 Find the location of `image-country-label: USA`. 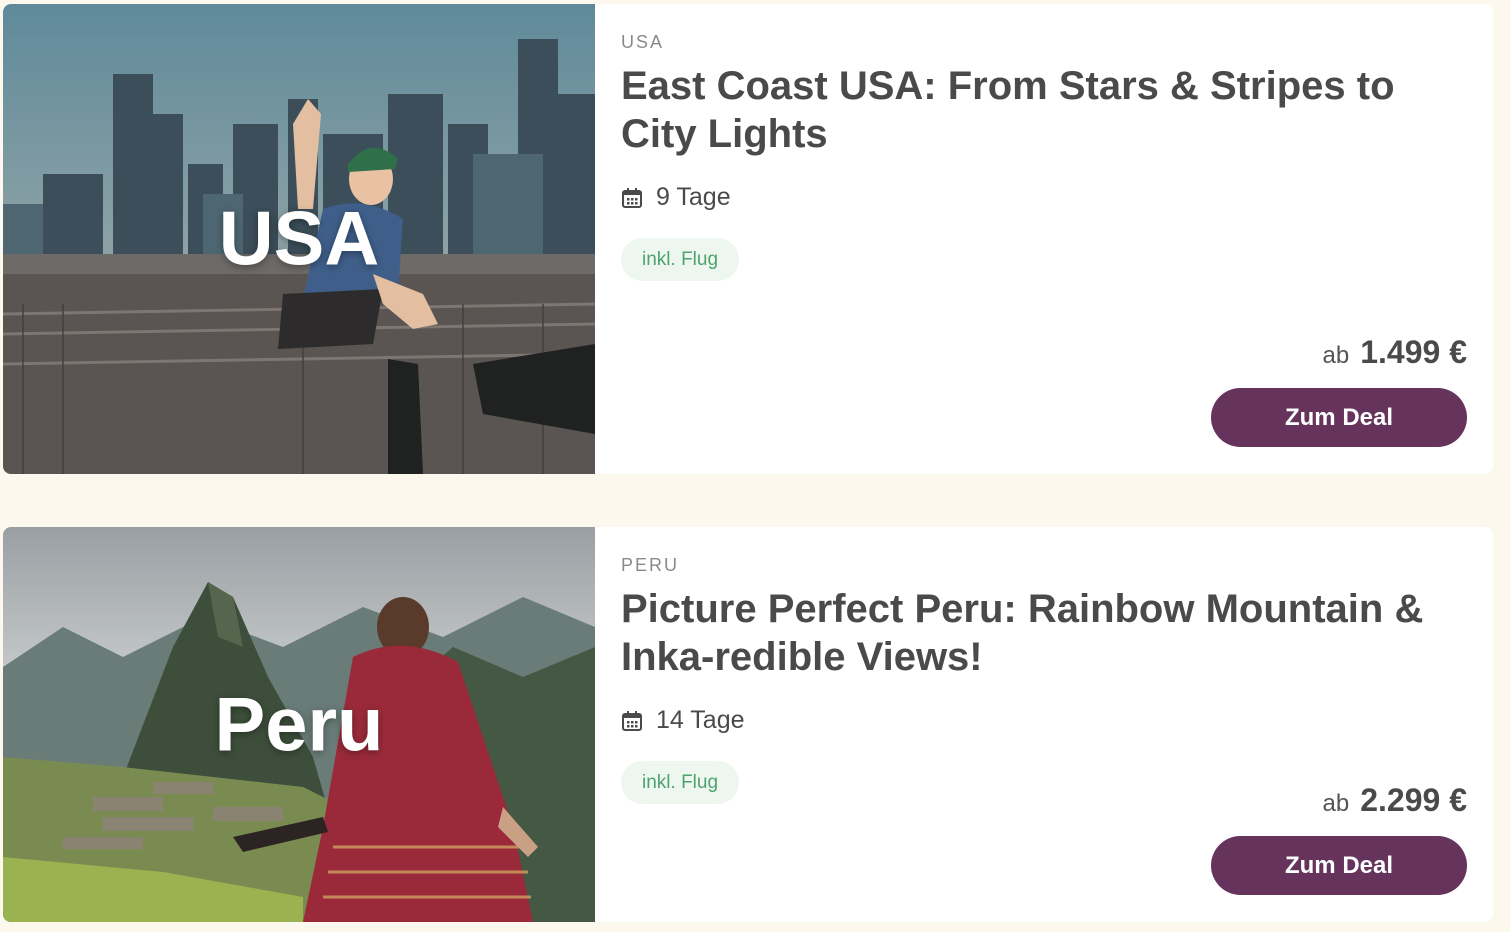

image-country-label: USA is located at coordinates (299, 239).